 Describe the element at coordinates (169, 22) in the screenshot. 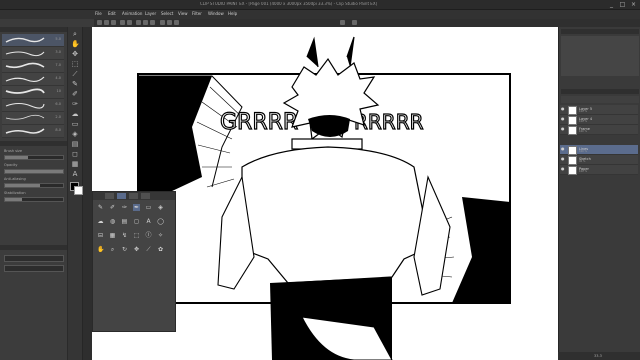

I see `invert-selection-icon` at that location.